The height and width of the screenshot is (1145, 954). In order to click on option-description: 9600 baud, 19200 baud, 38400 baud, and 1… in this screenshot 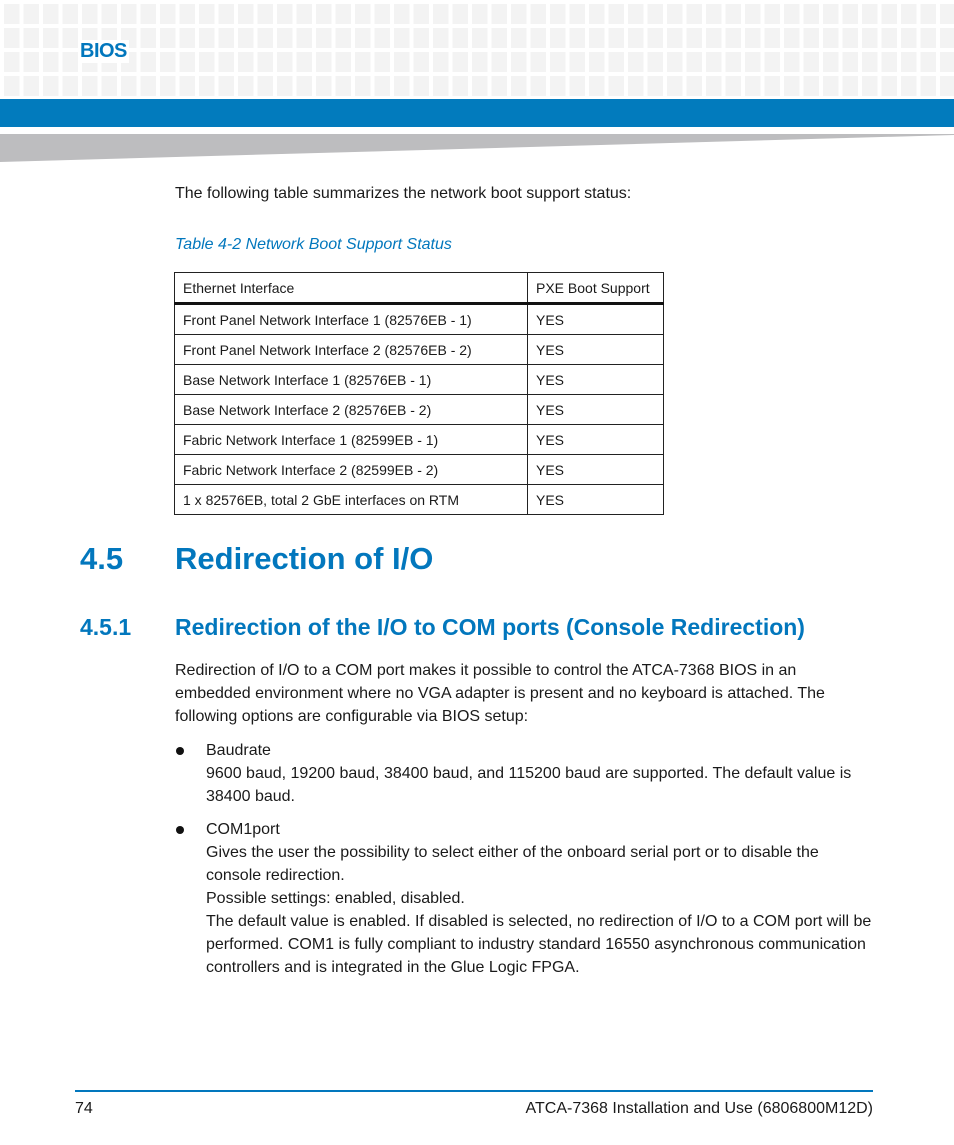, I will do `click(529, 785)`.